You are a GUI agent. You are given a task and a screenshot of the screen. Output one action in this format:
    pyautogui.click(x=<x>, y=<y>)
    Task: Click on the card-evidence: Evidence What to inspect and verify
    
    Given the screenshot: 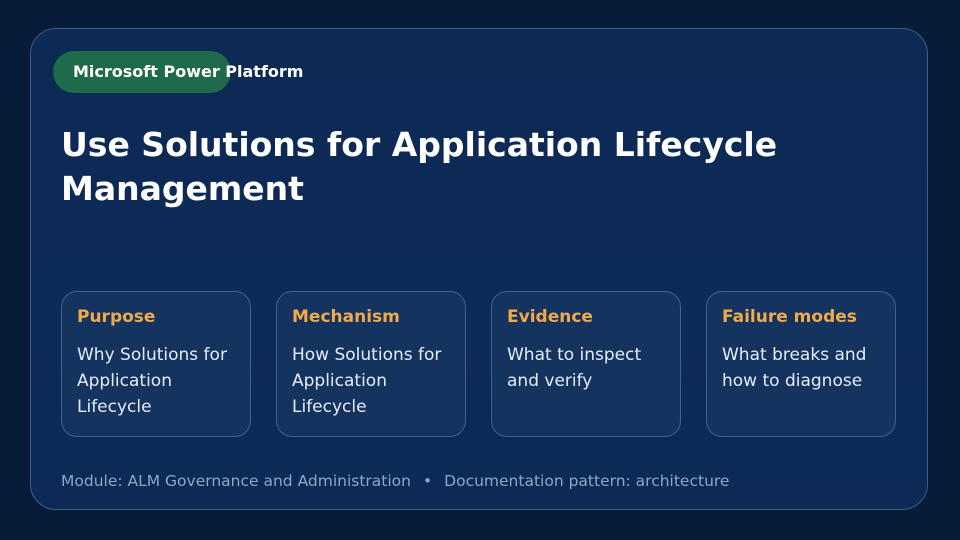 What is the action you would take?
    pyautogui.click(x=586, y=364)
    